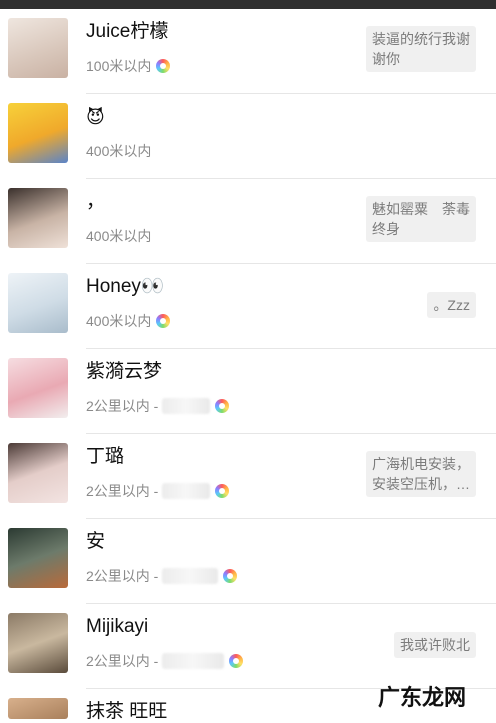  Describe the element at coordinates (96, 541) in the screenshot. I see `contact-name: 安` at that location.